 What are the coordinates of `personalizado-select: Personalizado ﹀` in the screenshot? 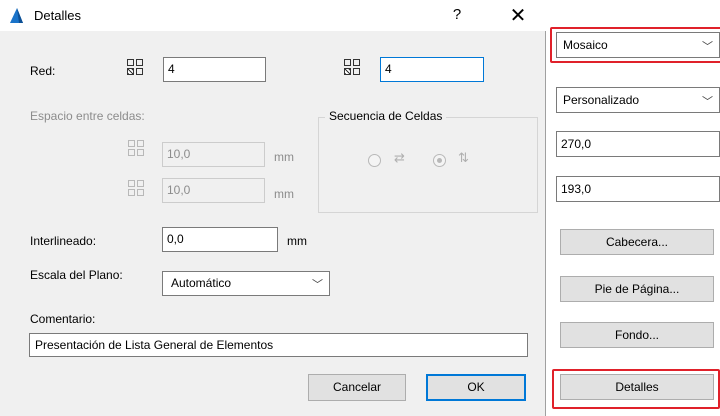 It's located at (638, 100).